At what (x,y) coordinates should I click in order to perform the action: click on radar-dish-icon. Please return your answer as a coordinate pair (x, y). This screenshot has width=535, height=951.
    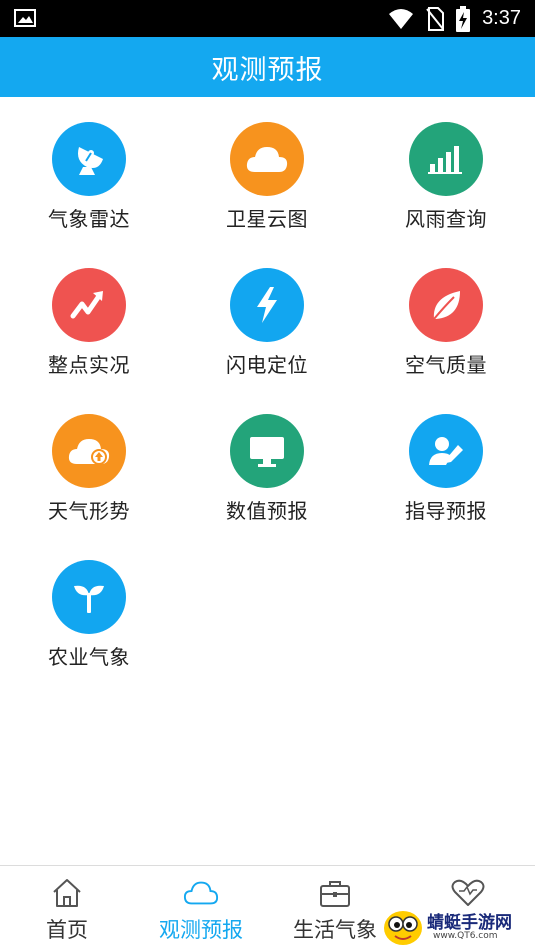
    Looking at the image, I should click on (89, 159).